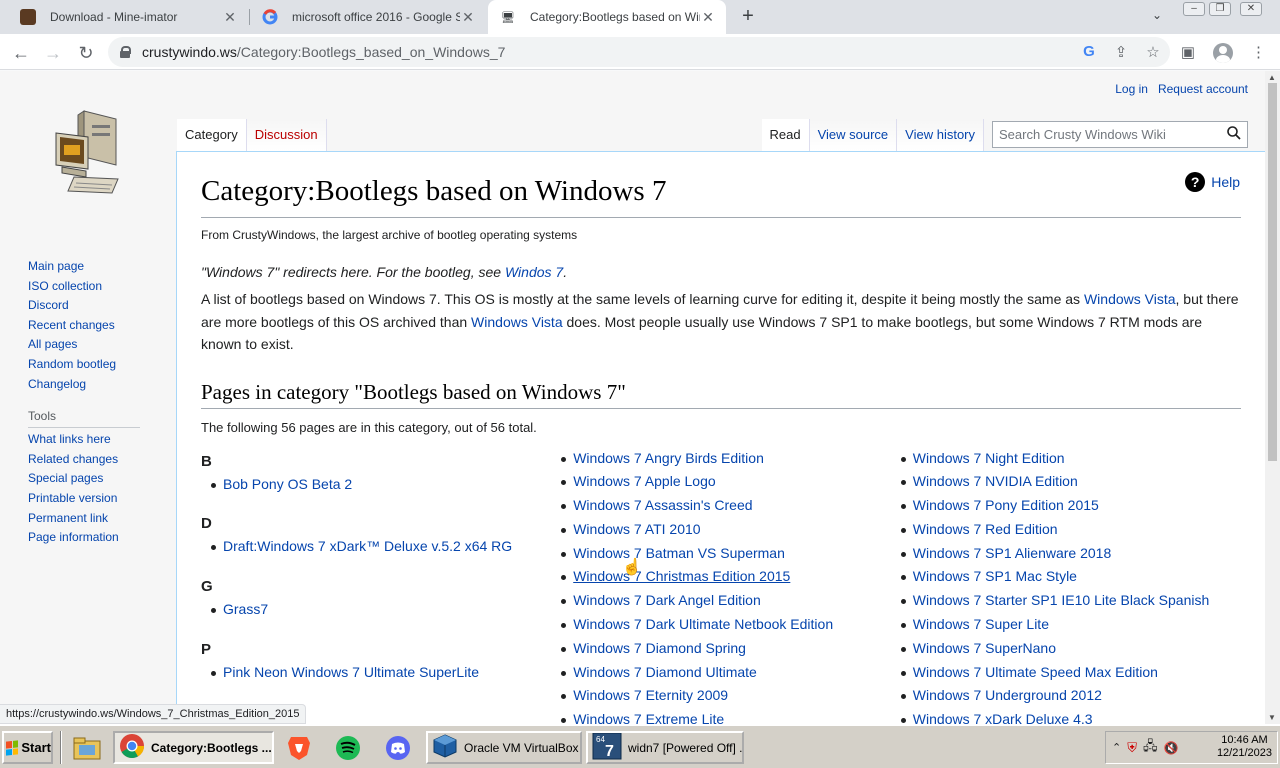 The width and height of the screenshot is (1280, 768). I want to click on tab-view-history: View history, so click(940, 135).